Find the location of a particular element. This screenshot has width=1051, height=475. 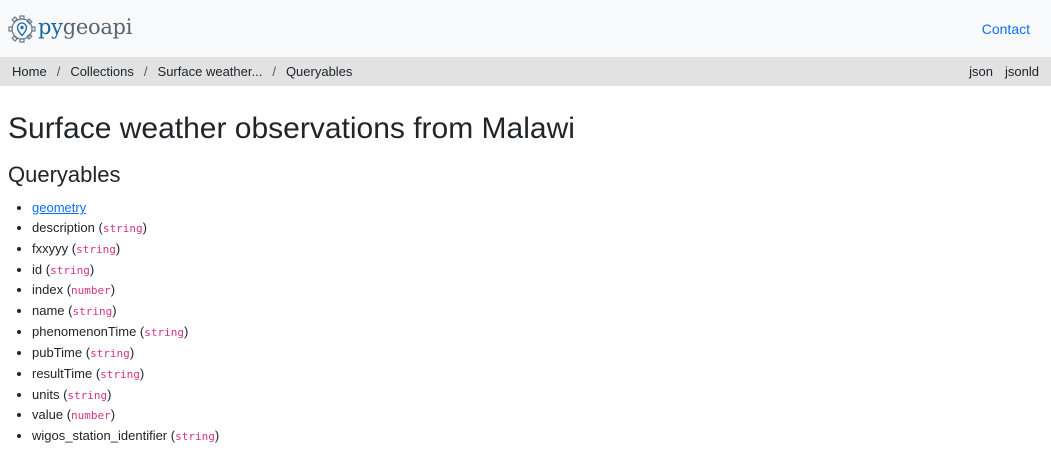

queryable-item: id (string) is located at coordinates (537, 270).